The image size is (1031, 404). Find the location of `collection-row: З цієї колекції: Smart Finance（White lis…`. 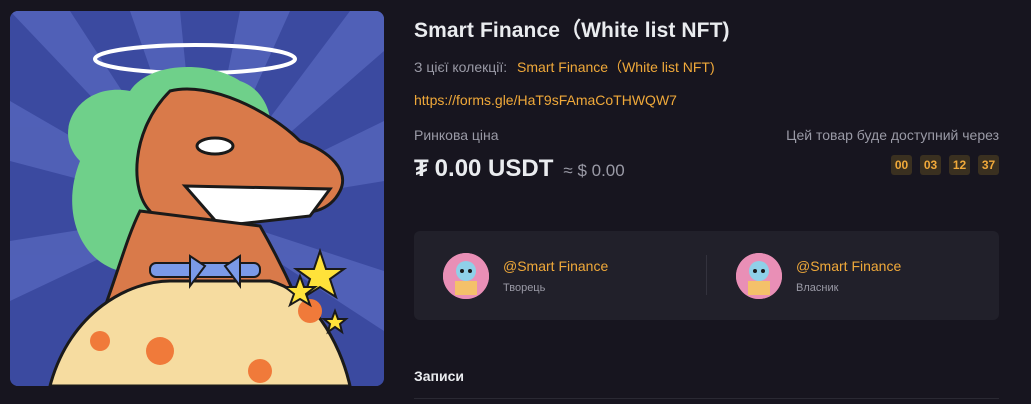

collection-row: З цієї колекції: Smart Finance（White lis… is located at coordinates (564, 67).